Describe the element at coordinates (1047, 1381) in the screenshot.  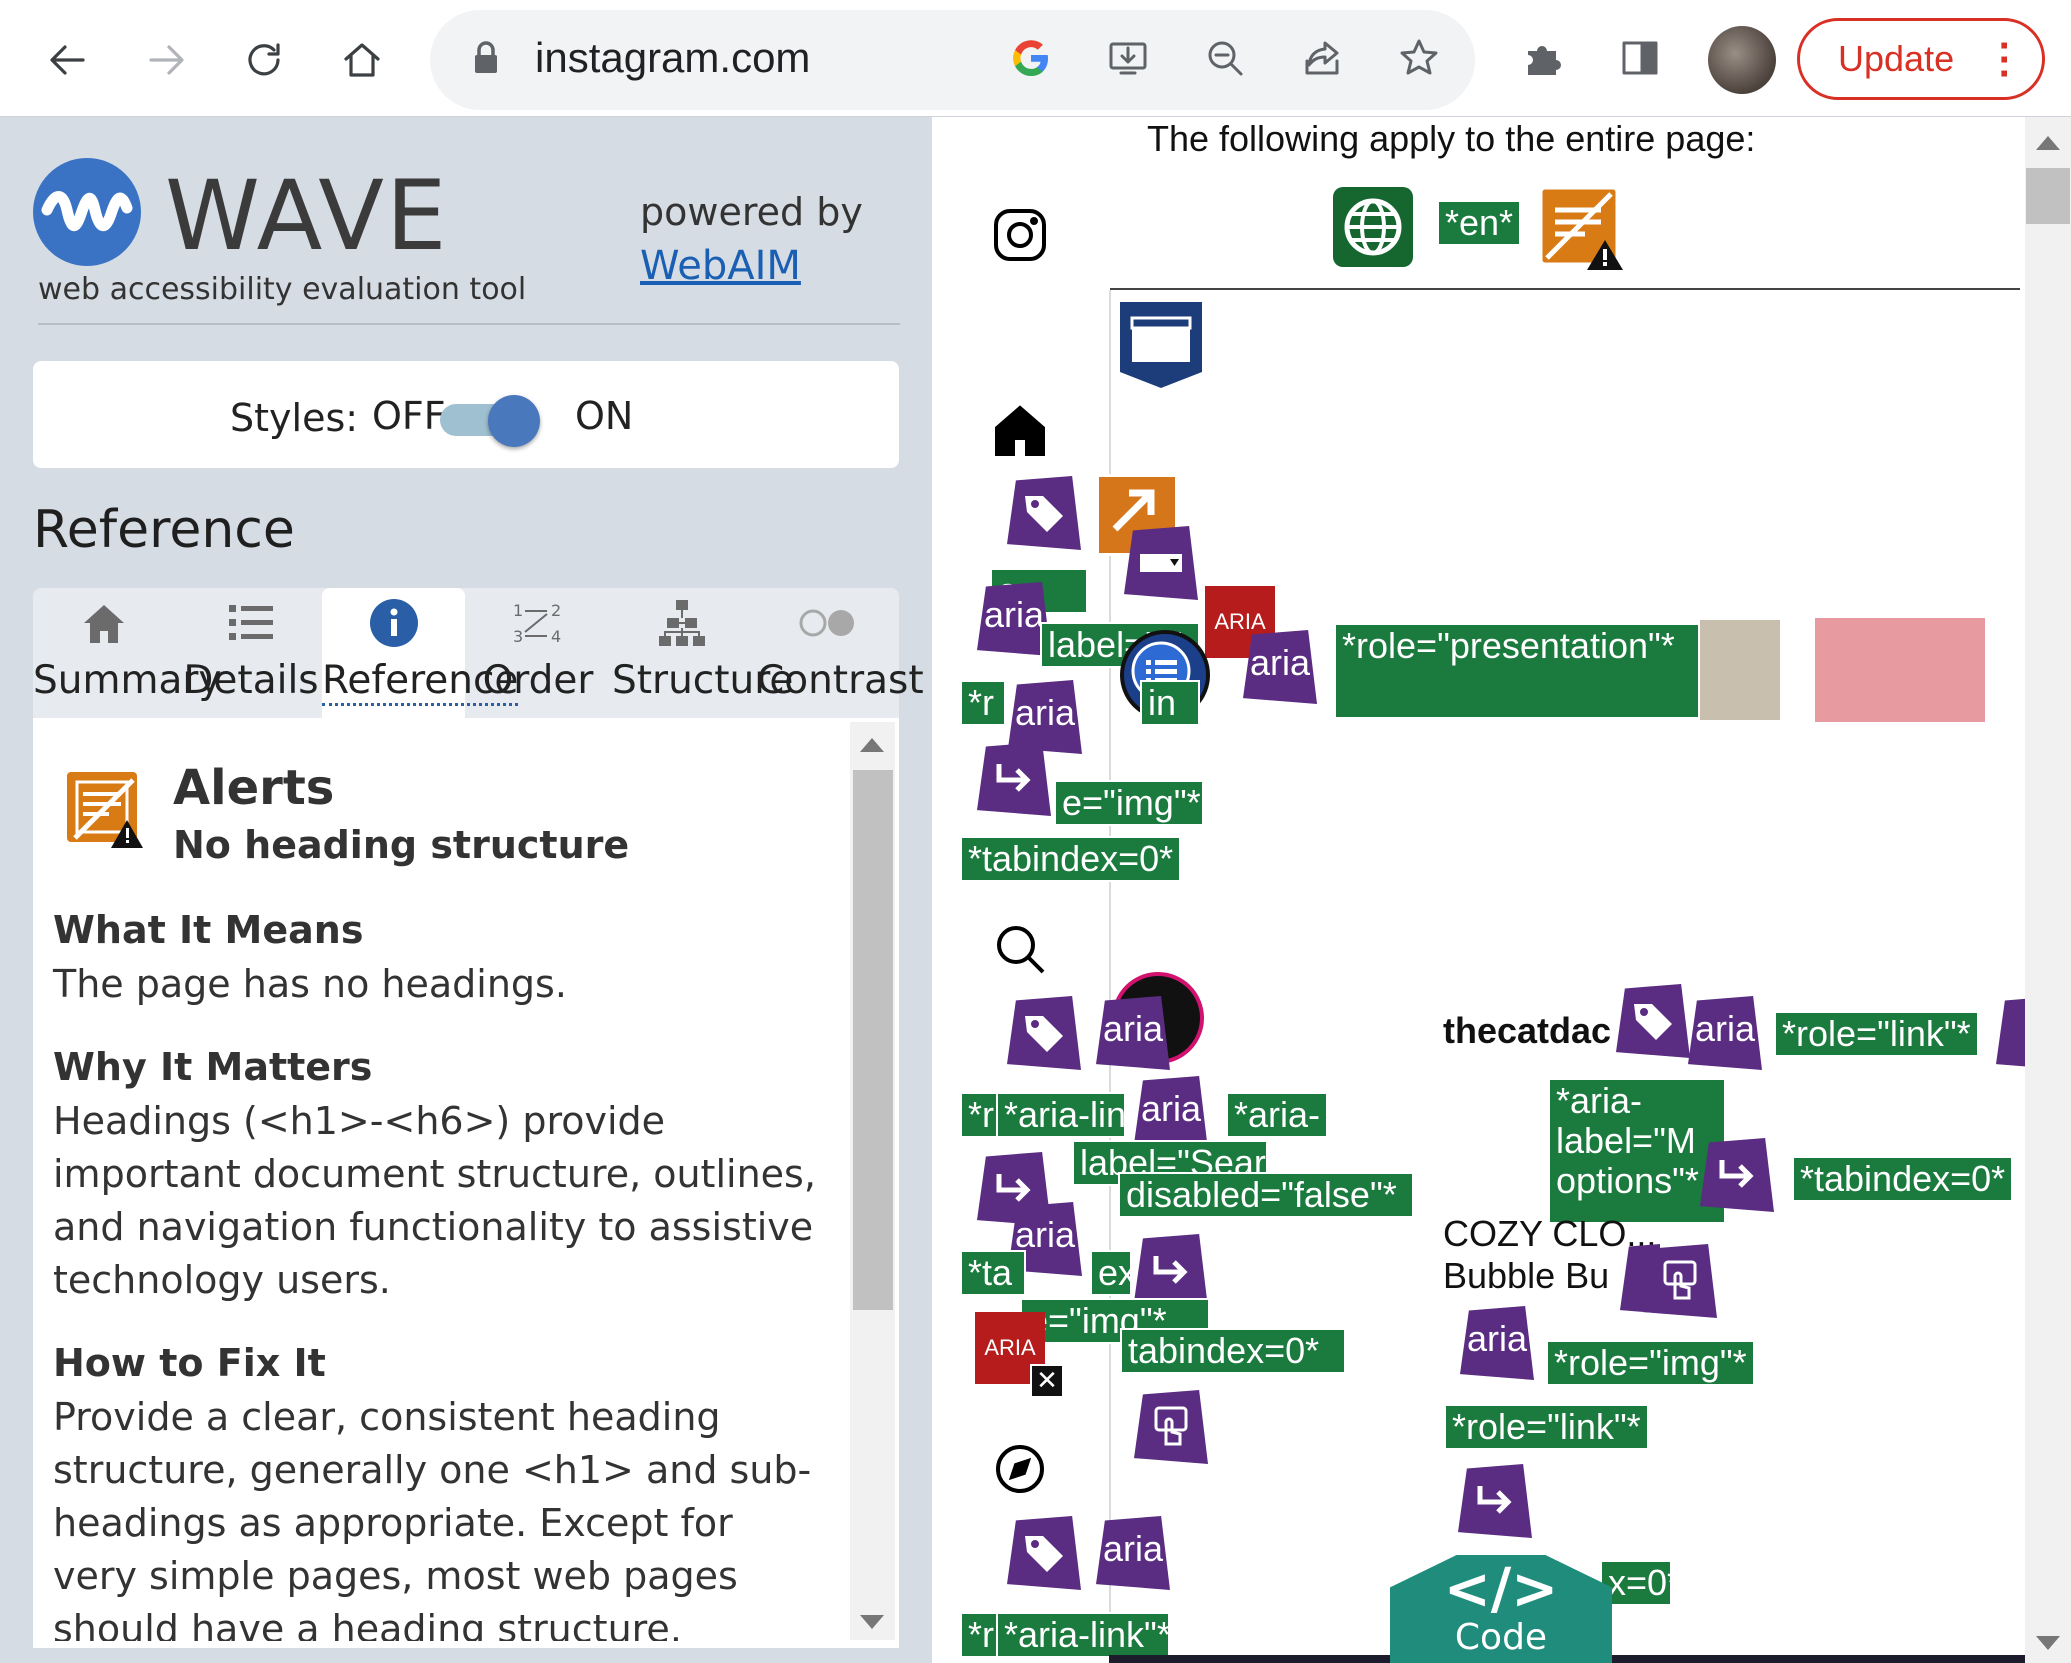
I see `error-x-icon: ✕` at that location.